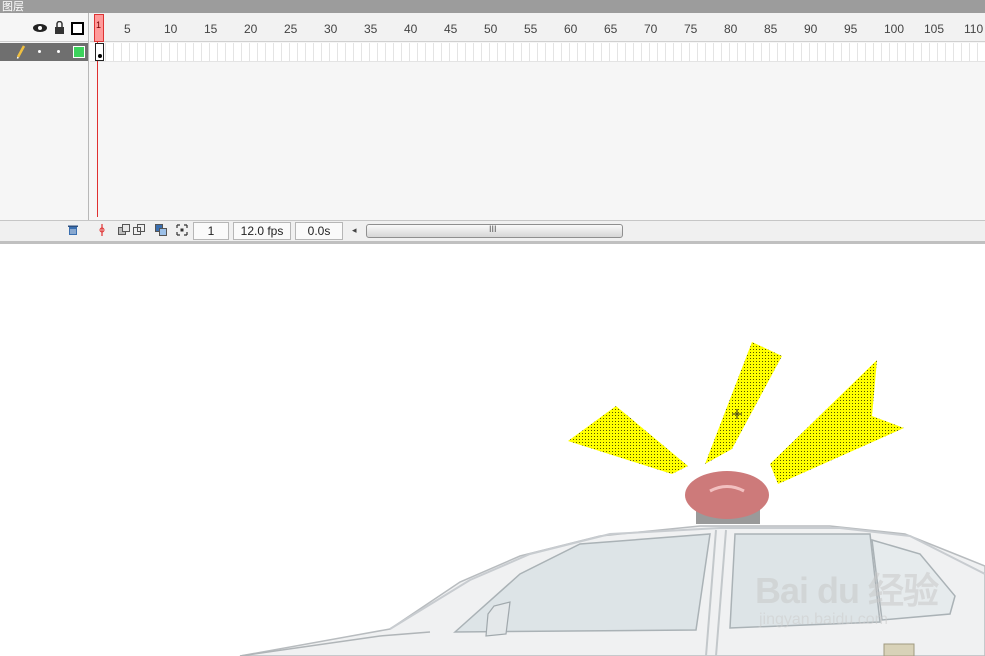 Image resolution: width=985 pixels, height=656 pixels. What do you see at coordinates (39, 51) in the screenshot?
I see `visibility-dot` at bounding box center [39, 51].